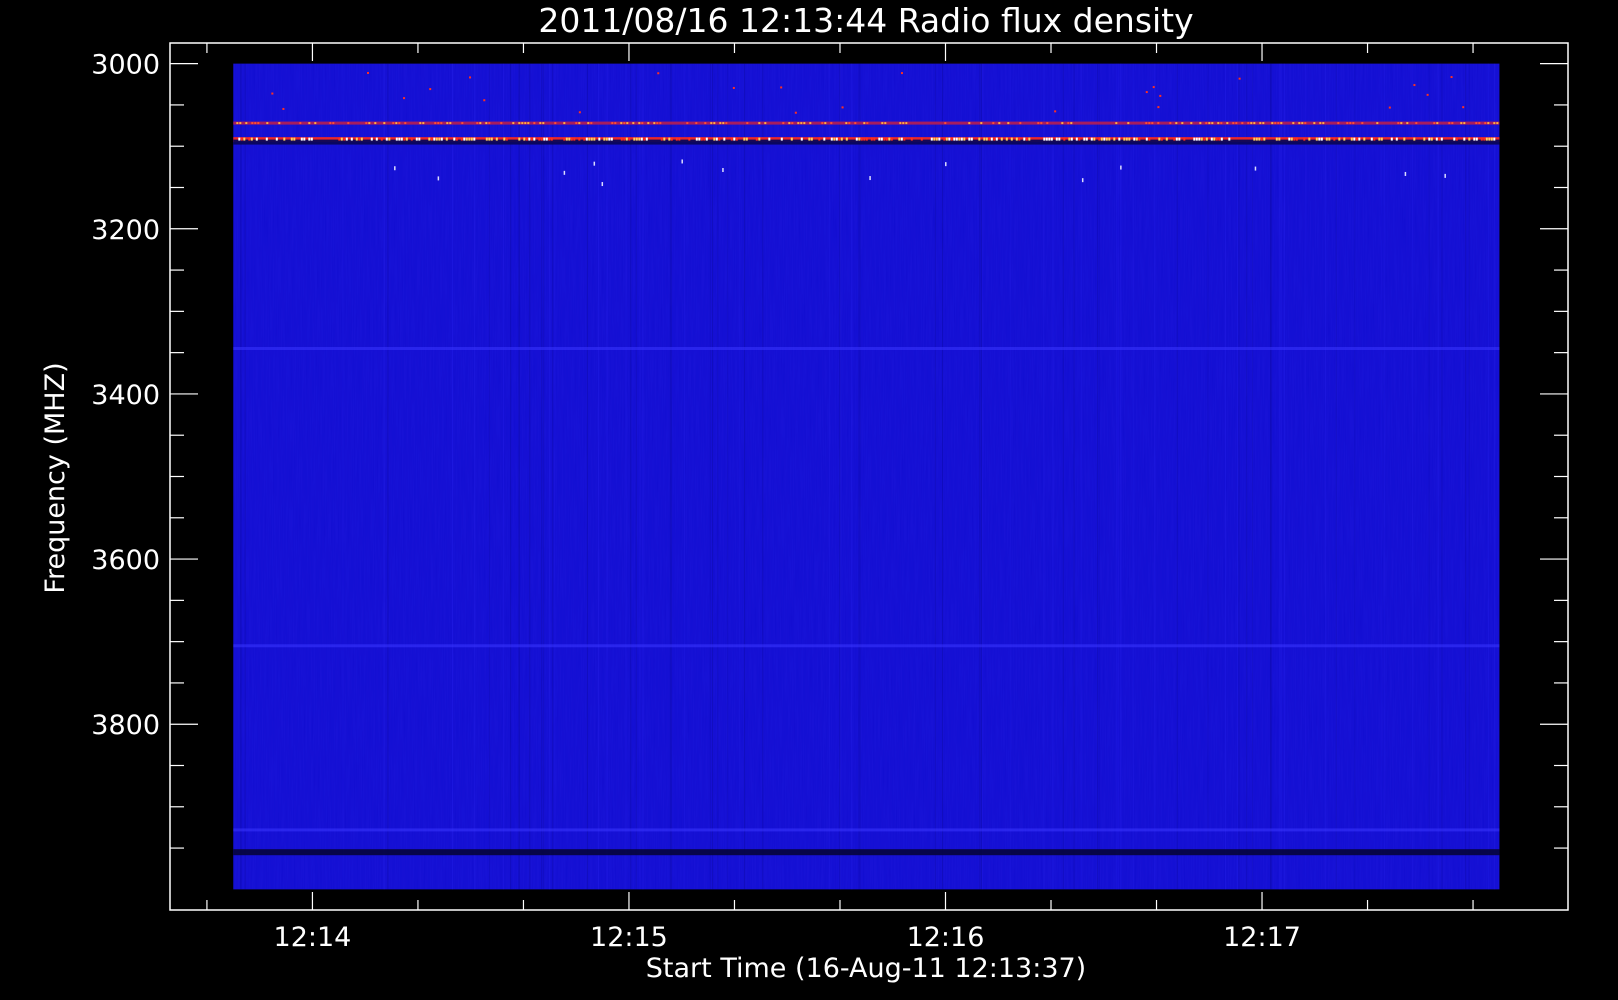 The height and width of the screenshot is (1000, 1618). Describe the element at coordinates (865, 20) in the screenshot. I see `chart-title: 2011/08/16 12:13:44 Radio flux density` at that location.